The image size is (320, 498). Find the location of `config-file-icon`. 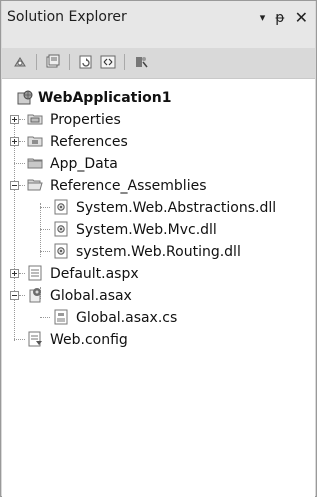

config-file-icon is located at coordinates (35, 339).